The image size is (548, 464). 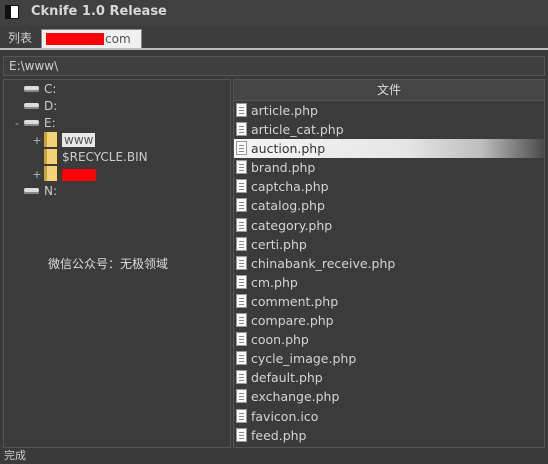 I want to click on redacted-folder-name, so click(x=79, y=174).